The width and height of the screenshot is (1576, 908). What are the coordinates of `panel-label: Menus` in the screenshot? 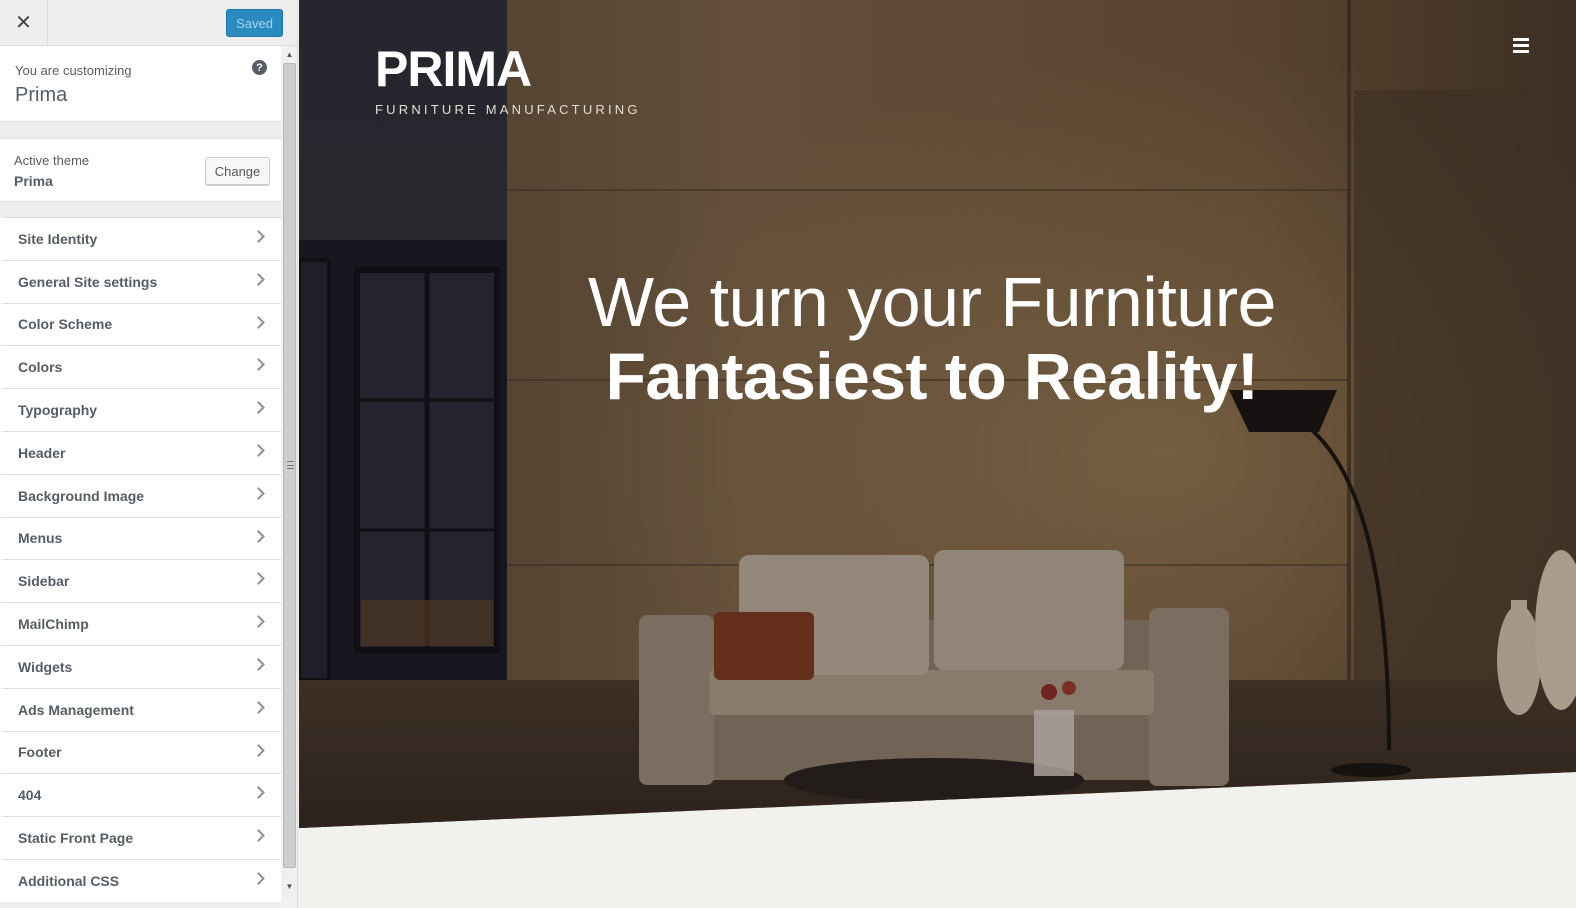 It's located at (40, 538).